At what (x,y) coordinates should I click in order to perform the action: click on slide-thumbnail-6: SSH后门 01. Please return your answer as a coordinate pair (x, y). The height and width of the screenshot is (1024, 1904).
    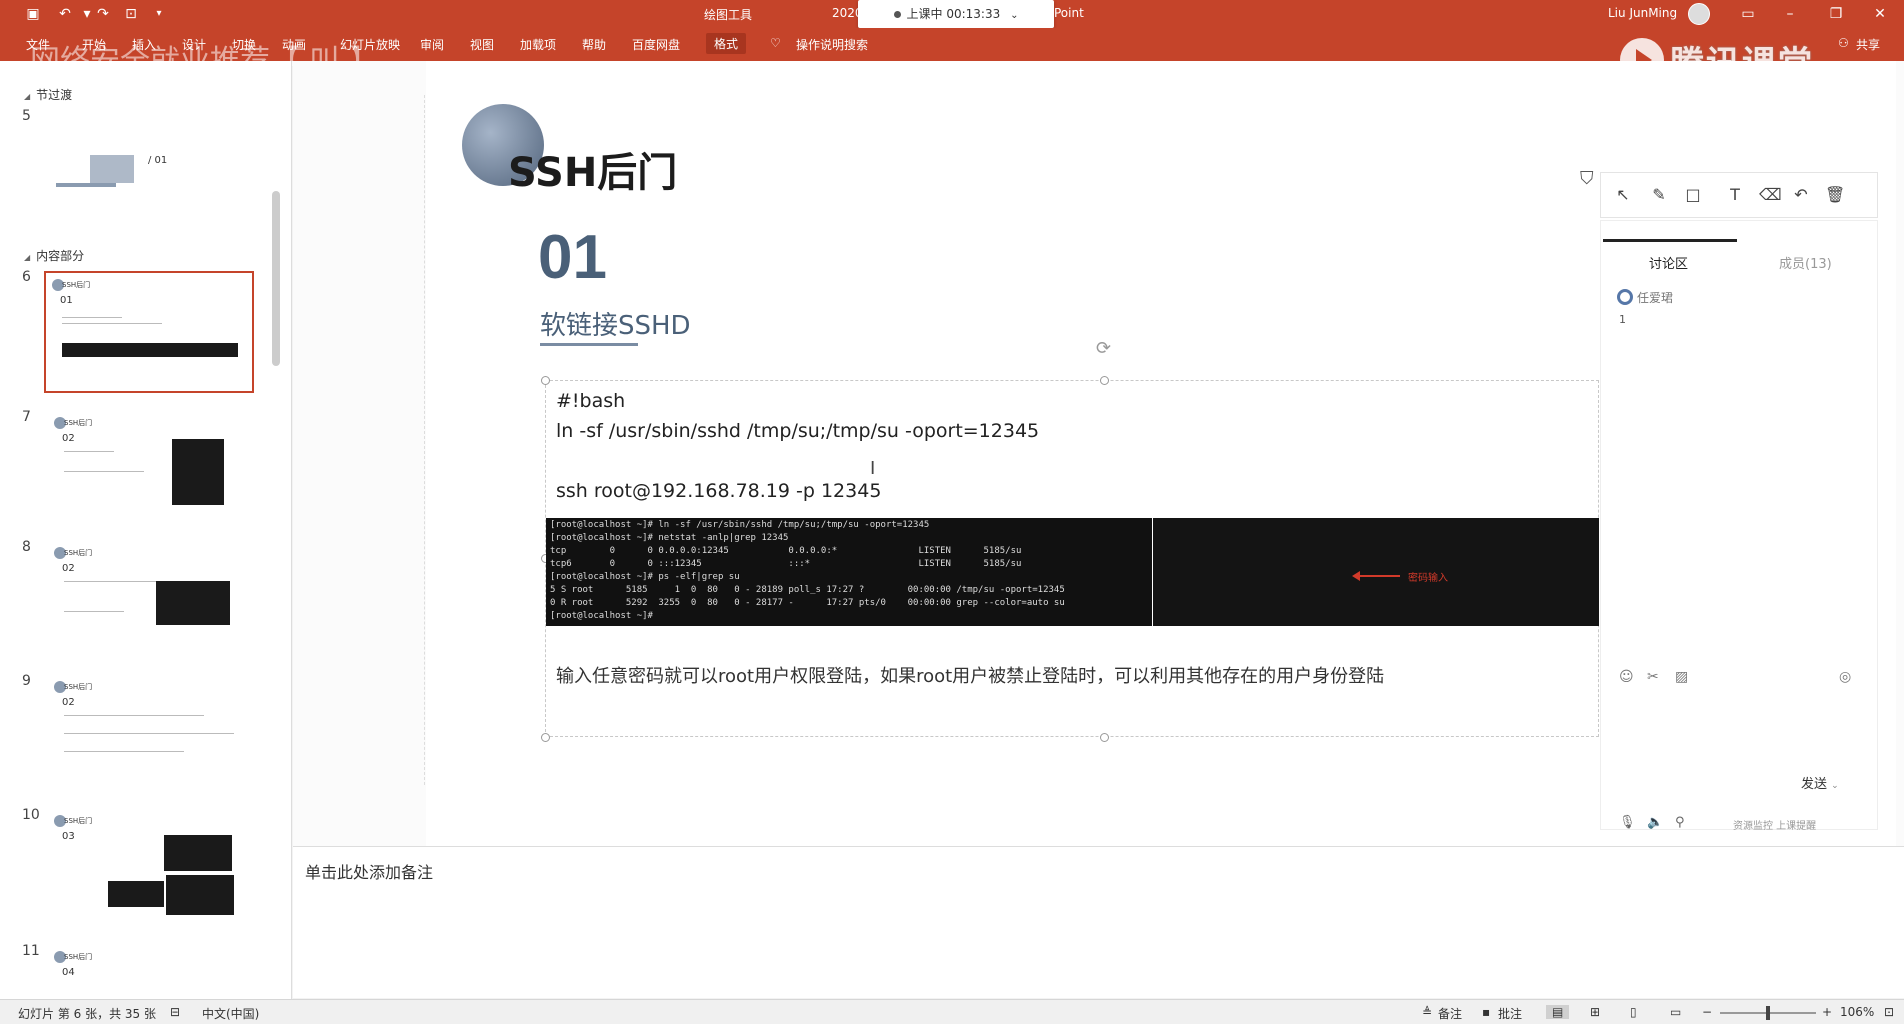
    Looking at the image, I should click on (149, 332).